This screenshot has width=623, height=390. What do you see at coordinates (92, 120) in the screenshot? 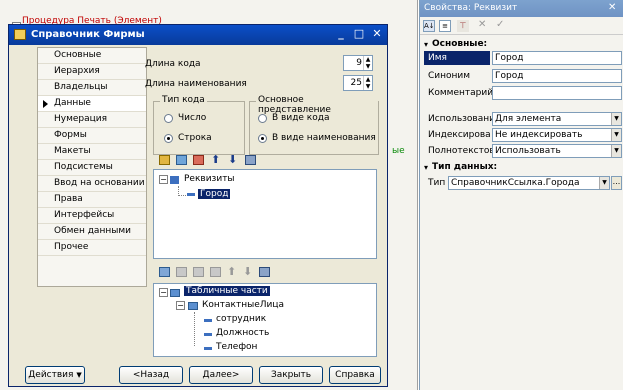
I see `nav-item-numbering: Нумерация` at bounding box center [92, 120].